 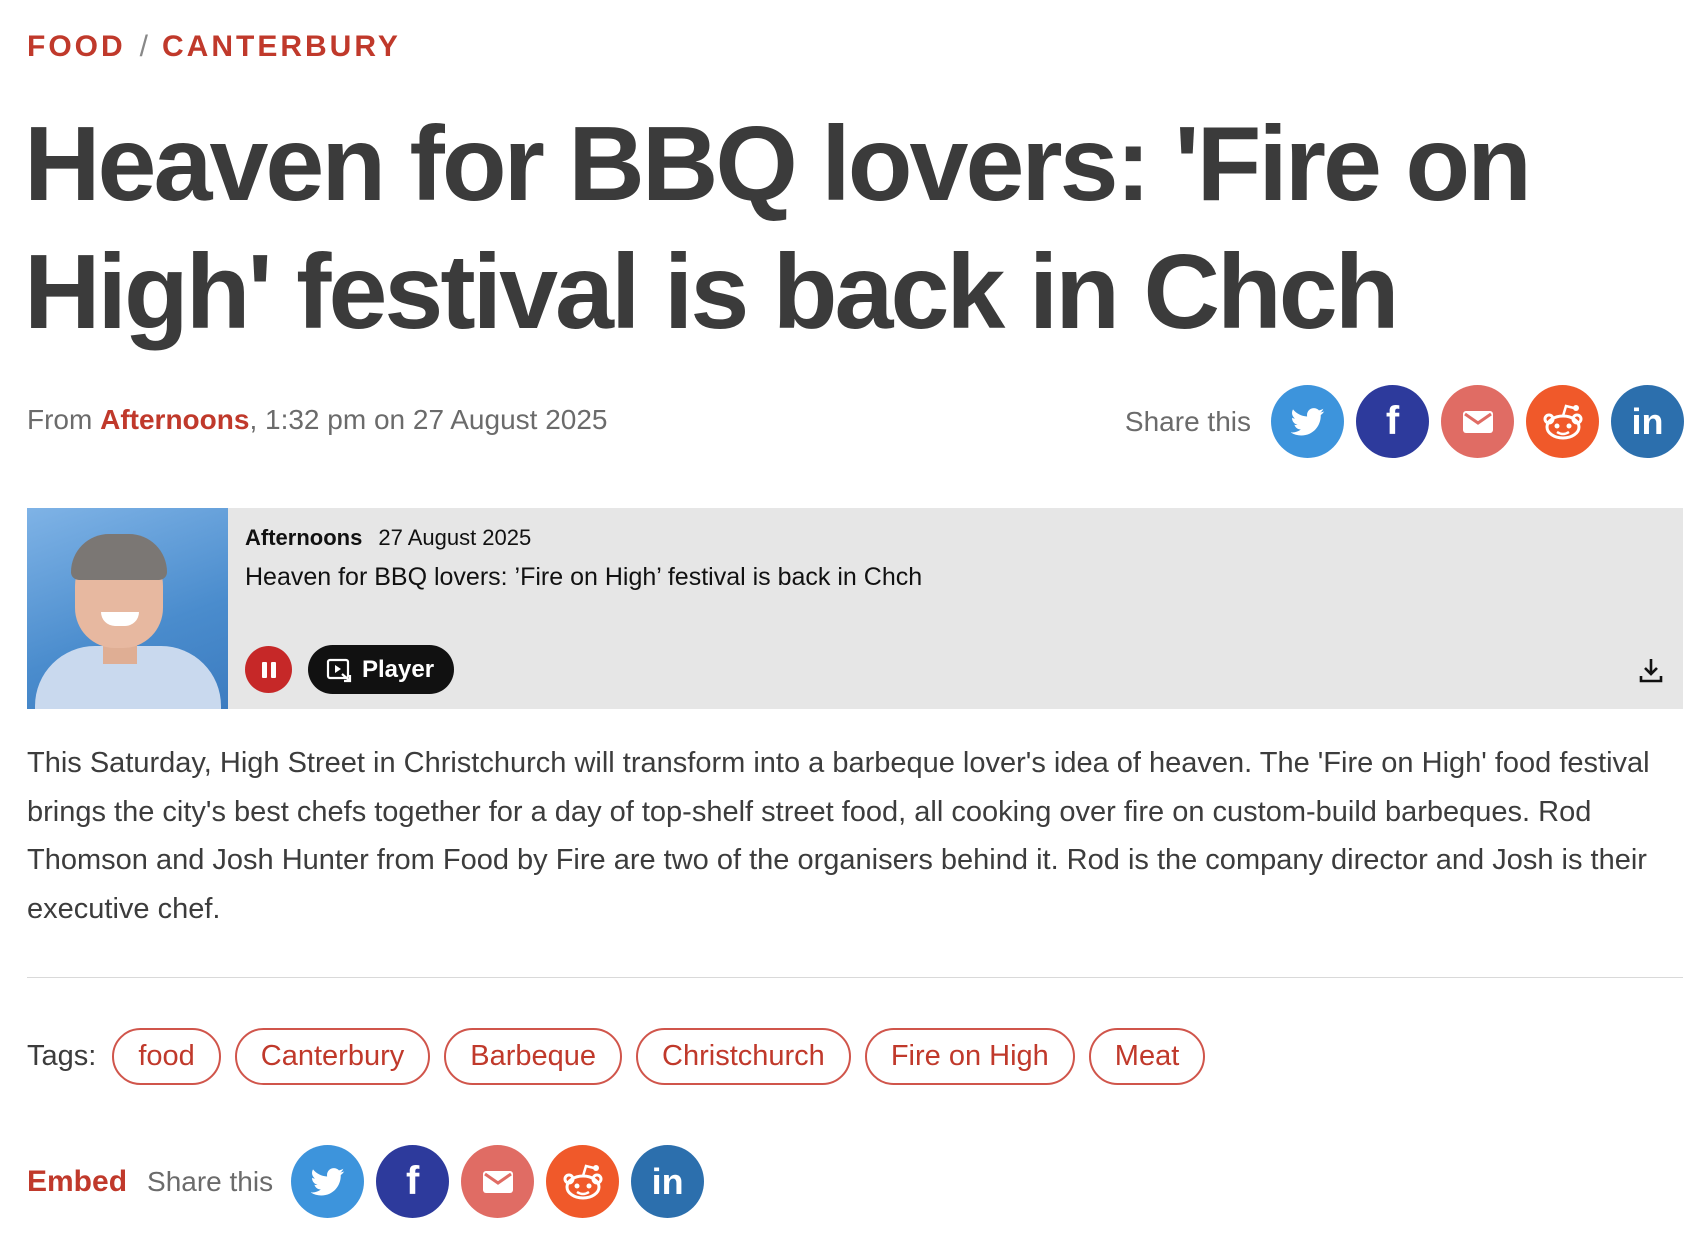 What do you see at coordinates (969, 1056) in the screenshot?
I see `tag-fire-on-high: Fire on High` at bounding box center [969, 1056].